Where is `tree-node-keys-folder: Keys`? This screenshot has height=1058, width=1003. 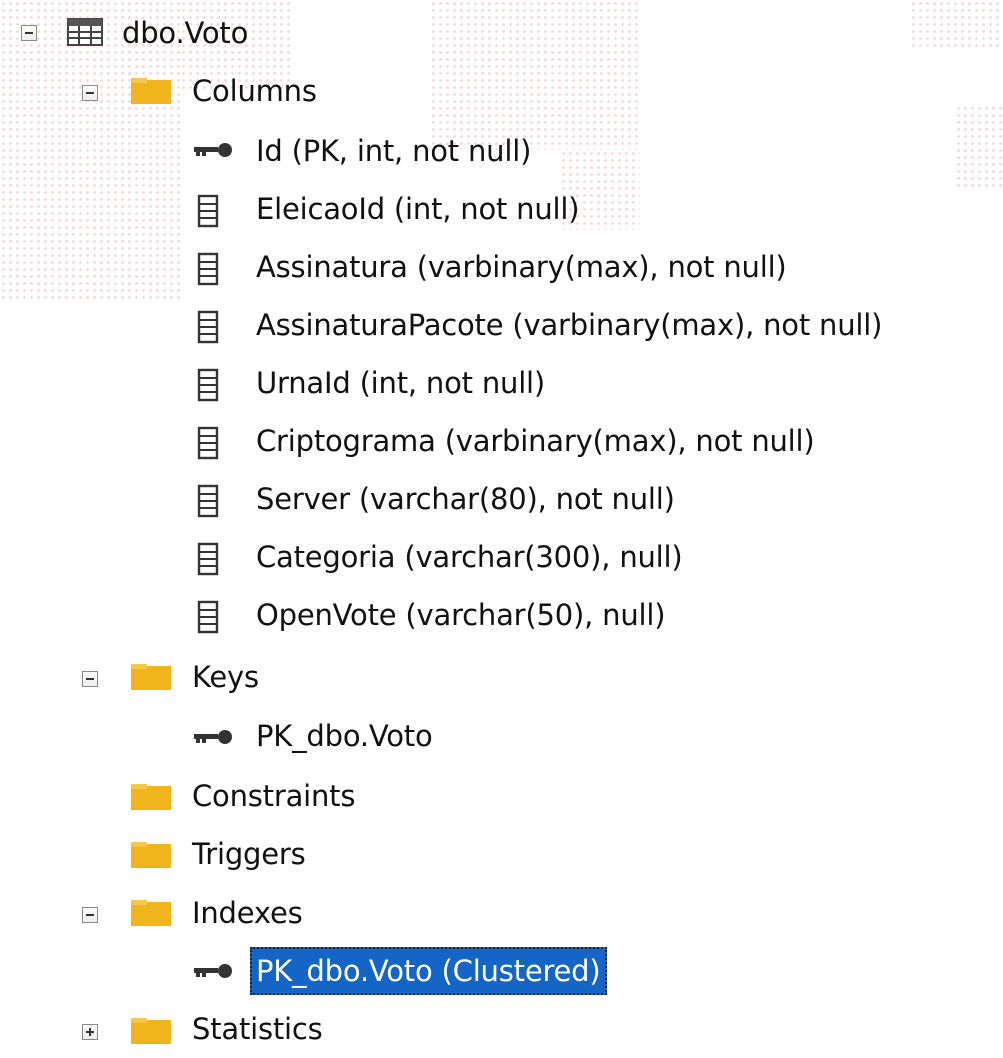
tree-node-keys-folder: Keys is located at coordinates (225, 677).